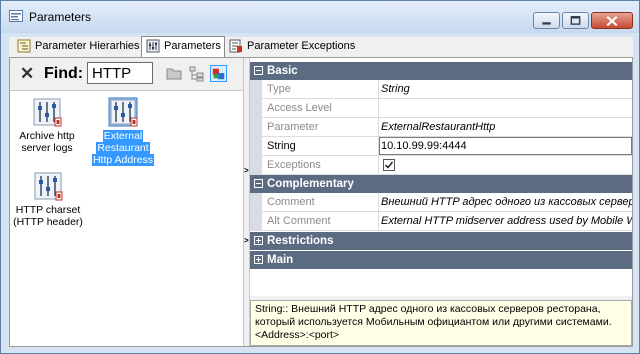  I want to click on find-input, so click(120, 73).